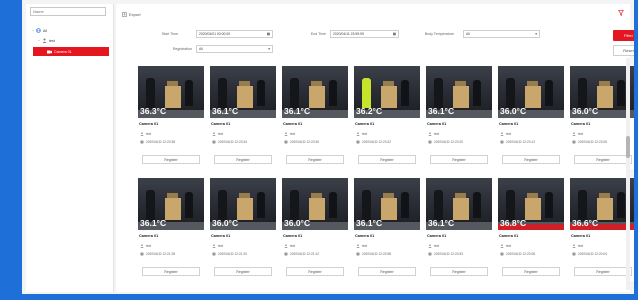  Describe the element at coordinates (131, 14) in the screenshot. I see `export-button: Export` at that location.